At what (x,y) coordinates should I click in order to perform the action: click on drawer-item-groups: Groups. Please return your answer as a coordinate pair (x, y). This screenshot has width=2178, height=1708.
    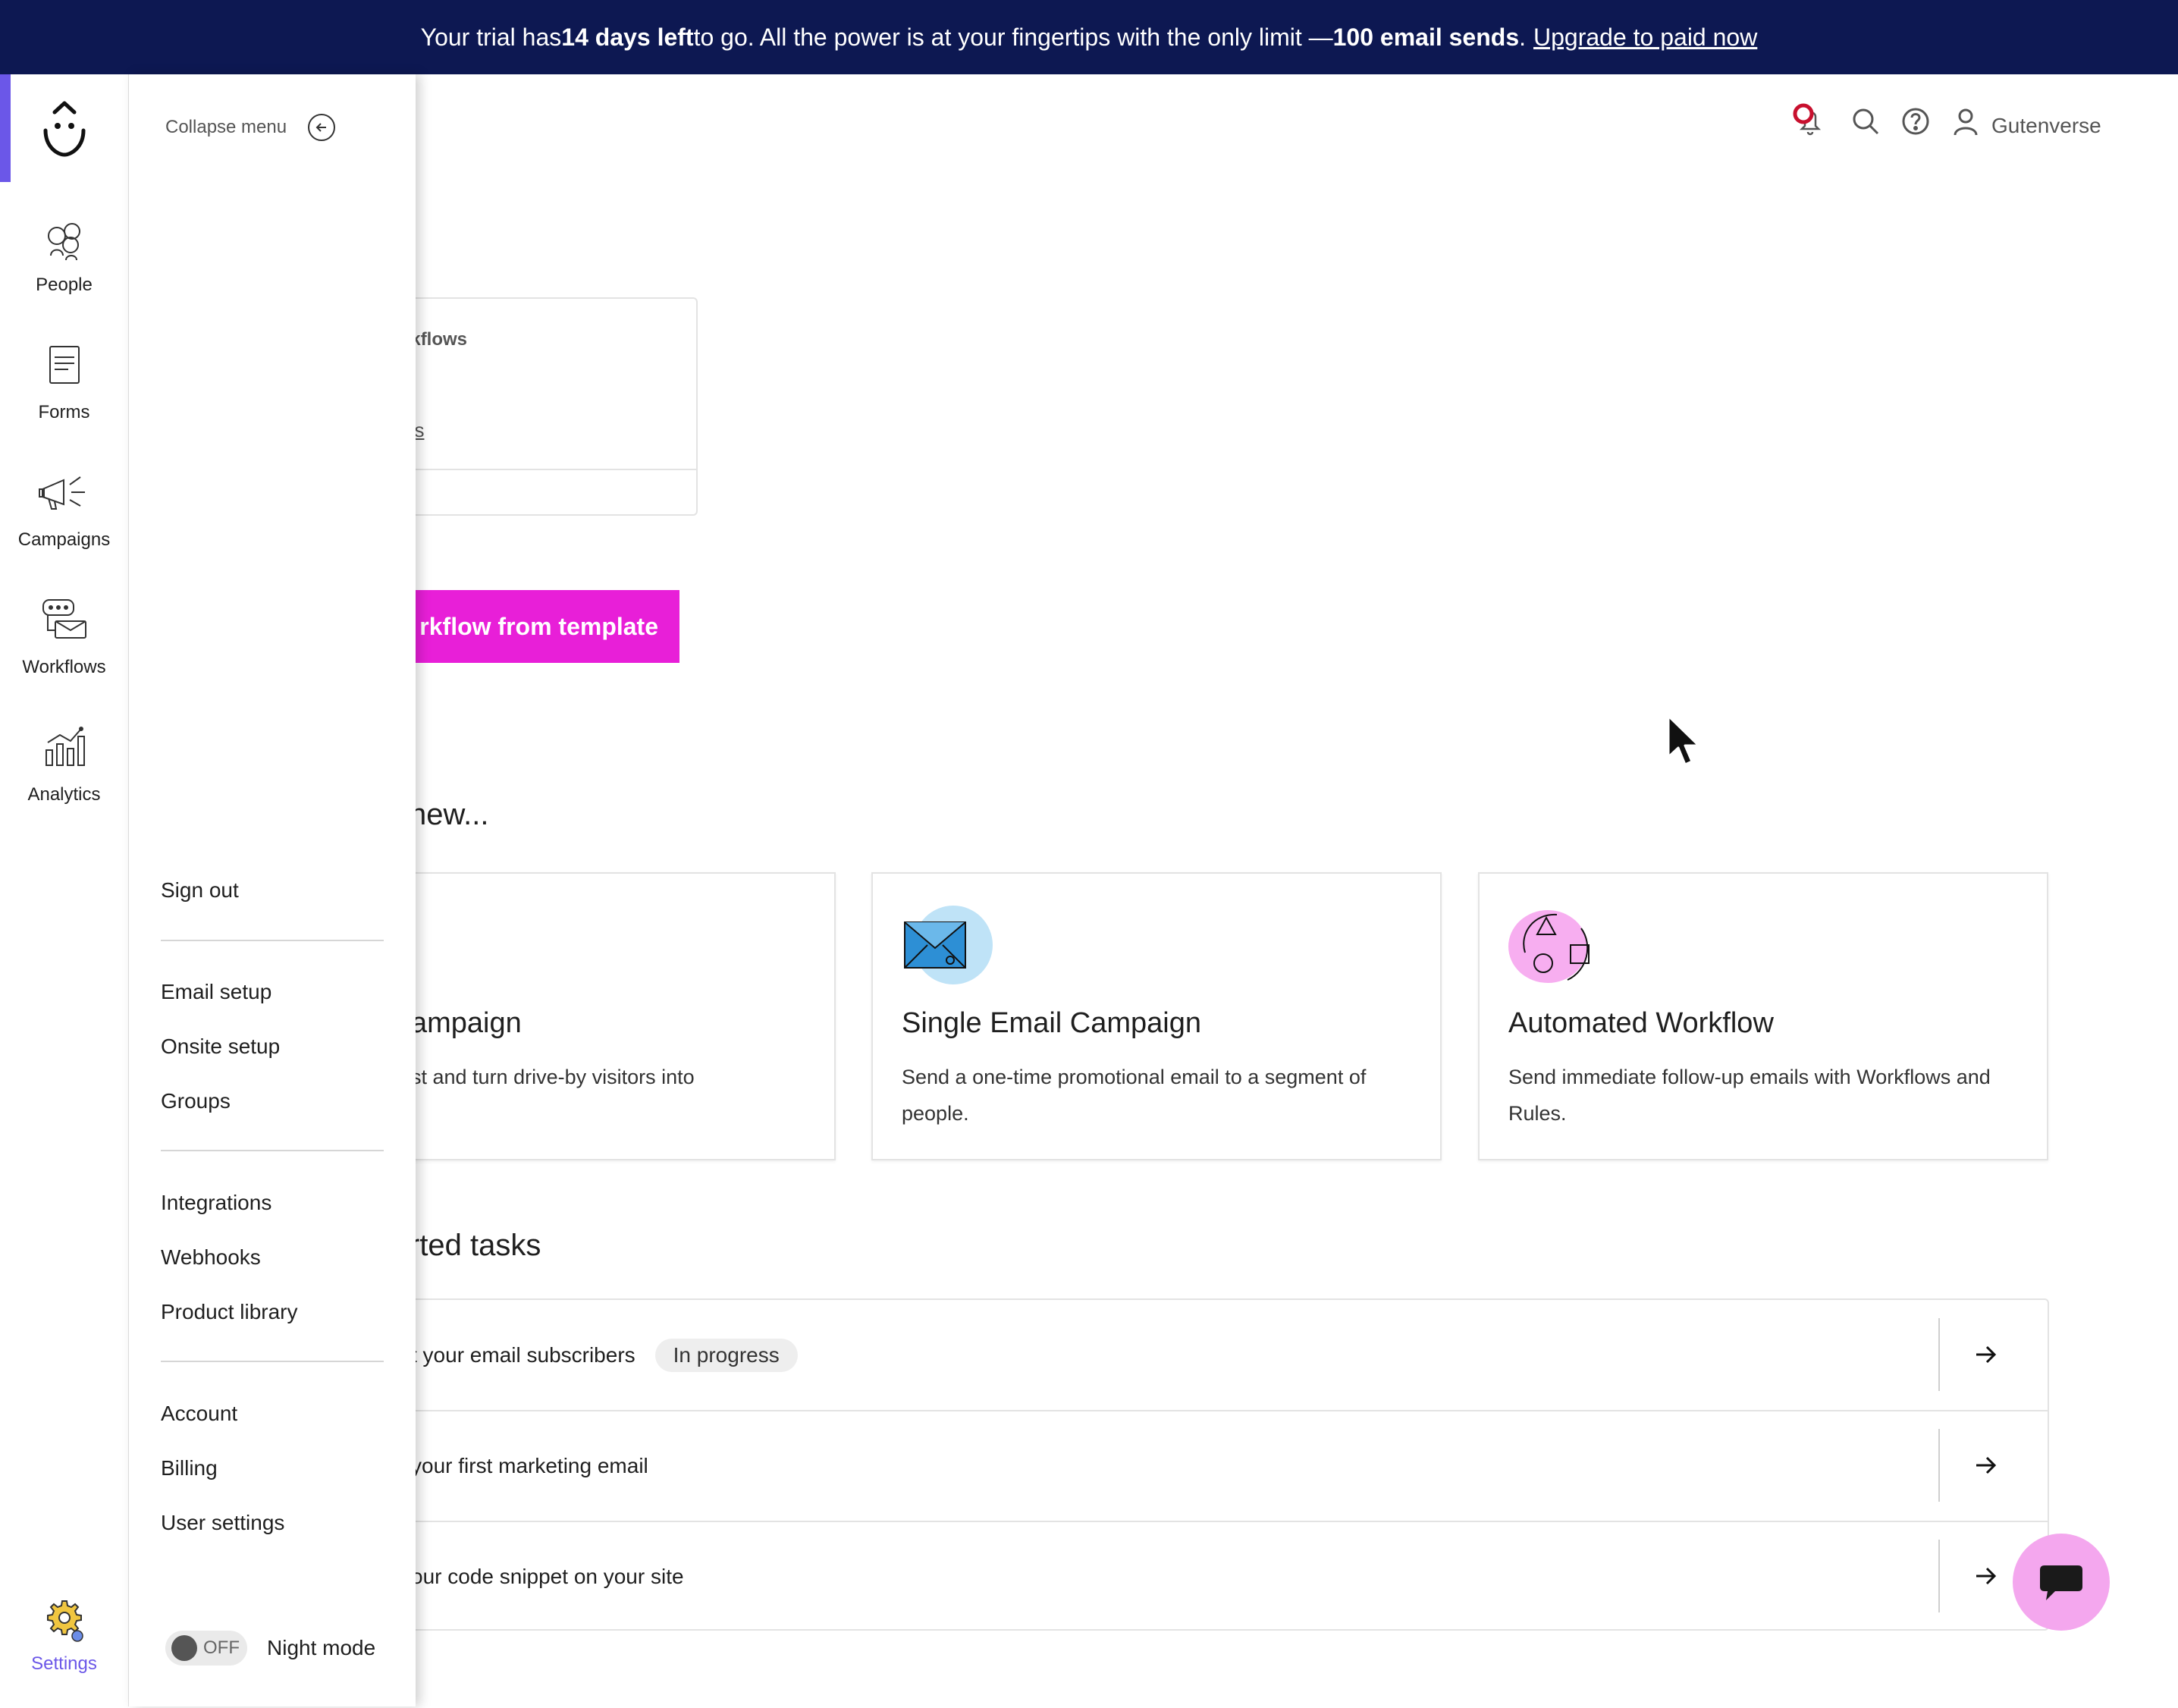
    Looking at the image, I should click on (196, 1101).